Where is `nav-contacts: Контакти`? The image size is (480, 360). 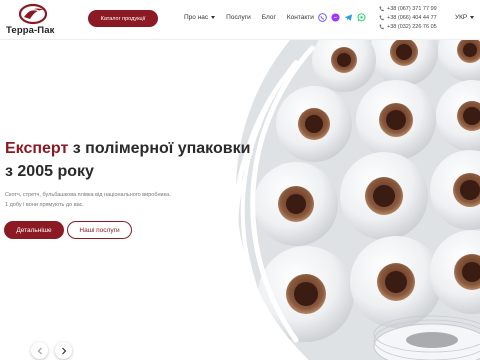 nav-contacts: Контакти is located at coordinates (300, 17).